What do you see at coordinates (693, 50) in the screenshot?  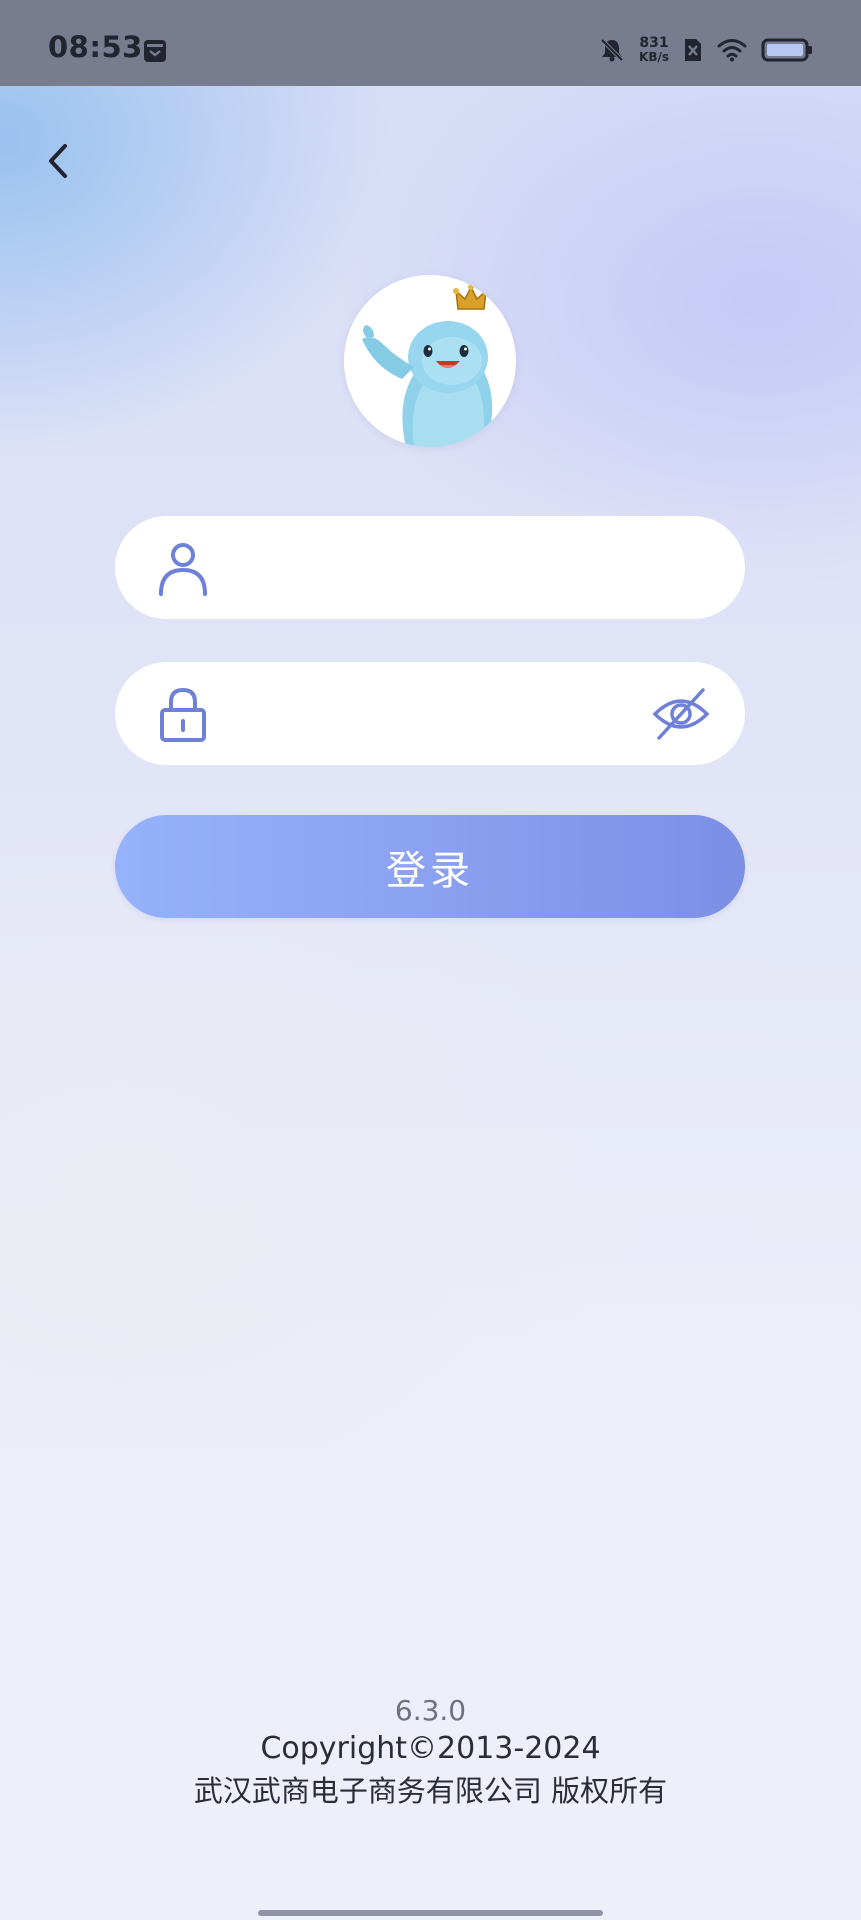 I see `sim-none-icon` at bounding box center [693, 50].